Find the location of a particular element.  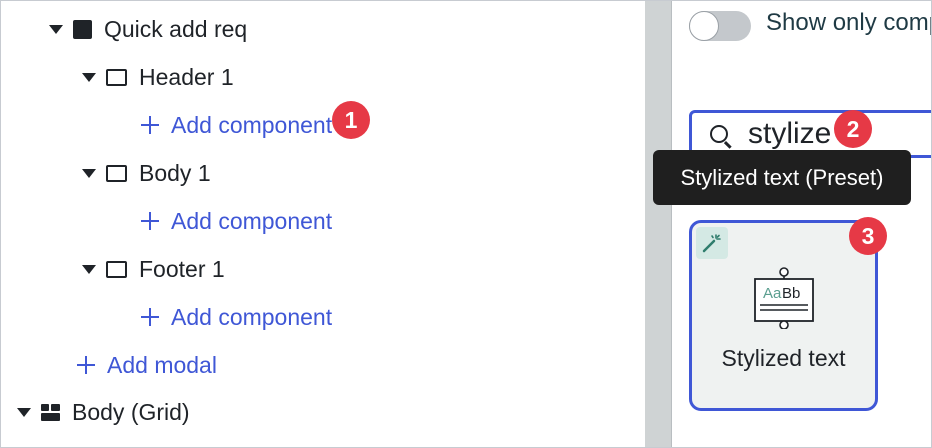

tree-item-footer: Footer 1 is located at coordinates (153, 269).